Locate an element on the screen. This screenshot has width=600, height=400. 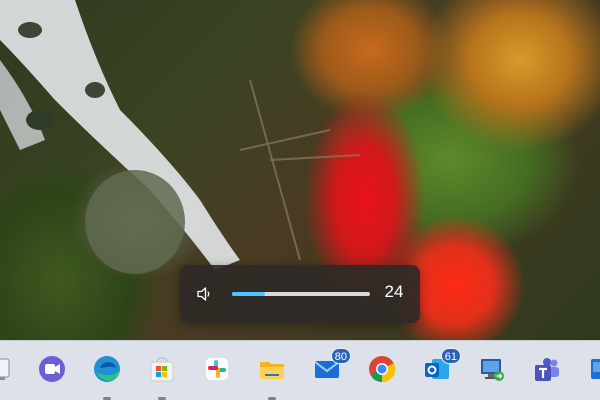
volume-value: 24 is located at coordinates (394, 291).